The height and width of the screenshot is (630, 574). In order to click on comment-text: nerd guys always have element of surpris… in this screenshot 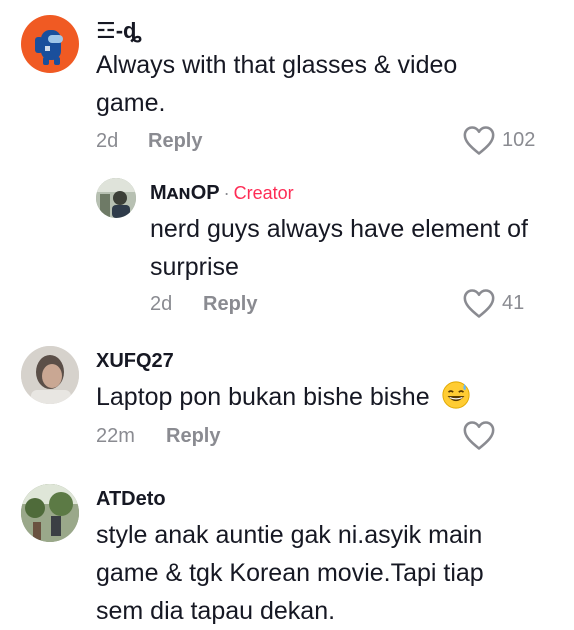, I will do `click(339, 248)`.